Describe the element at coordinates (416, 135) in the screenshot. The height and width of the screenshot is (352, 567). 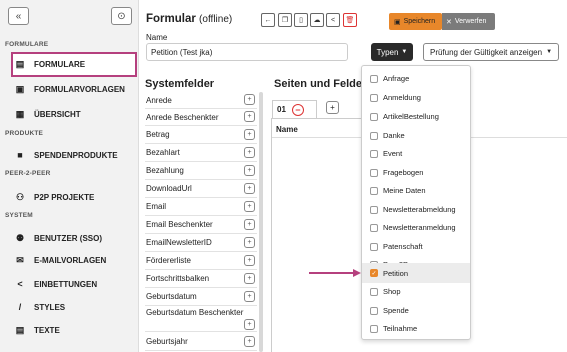
I see `type-option-danke: Danke` at that location.